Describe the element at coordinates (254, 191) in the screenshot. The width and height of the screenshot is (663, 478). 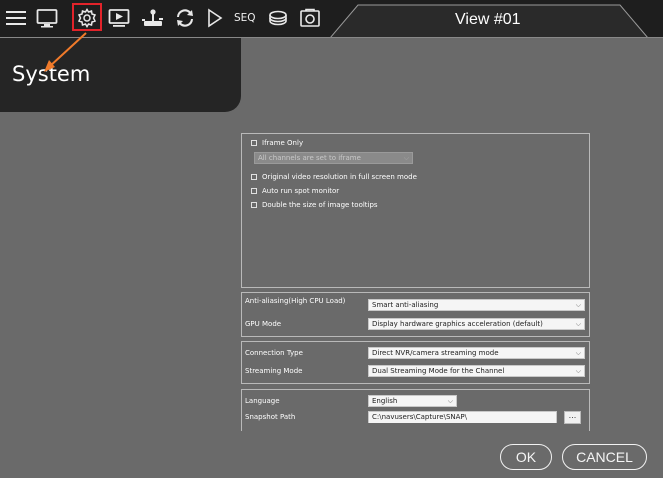
I see `auto-run-spot-checkbox` at that location.